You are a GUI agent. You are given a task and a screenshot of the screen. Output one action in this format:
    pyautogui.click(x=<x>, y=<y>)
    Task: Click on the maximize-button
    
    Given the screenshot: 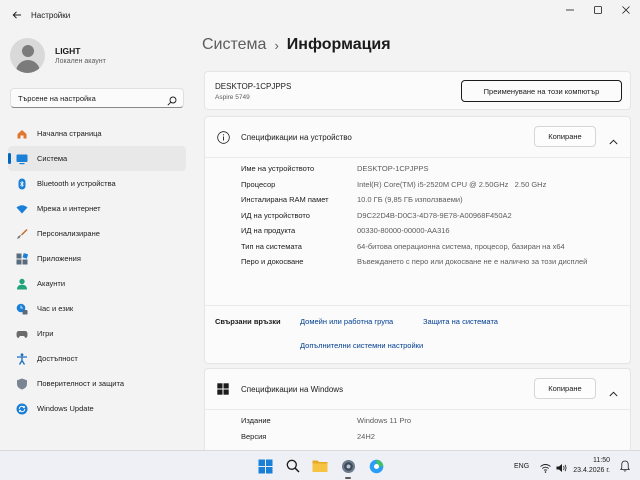 What is the action you would take?
    pyautogui.click(x=598, y=10)
    